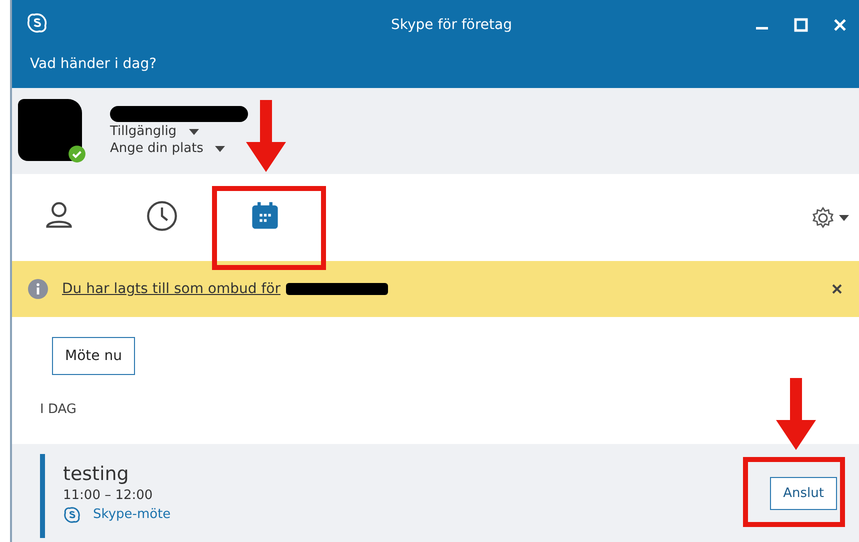 The image size is (859, 542). What do you see at coordinates (96, 473) in the screenshot?
I see `meeting-title: testing` at bounding box center [96, 473].